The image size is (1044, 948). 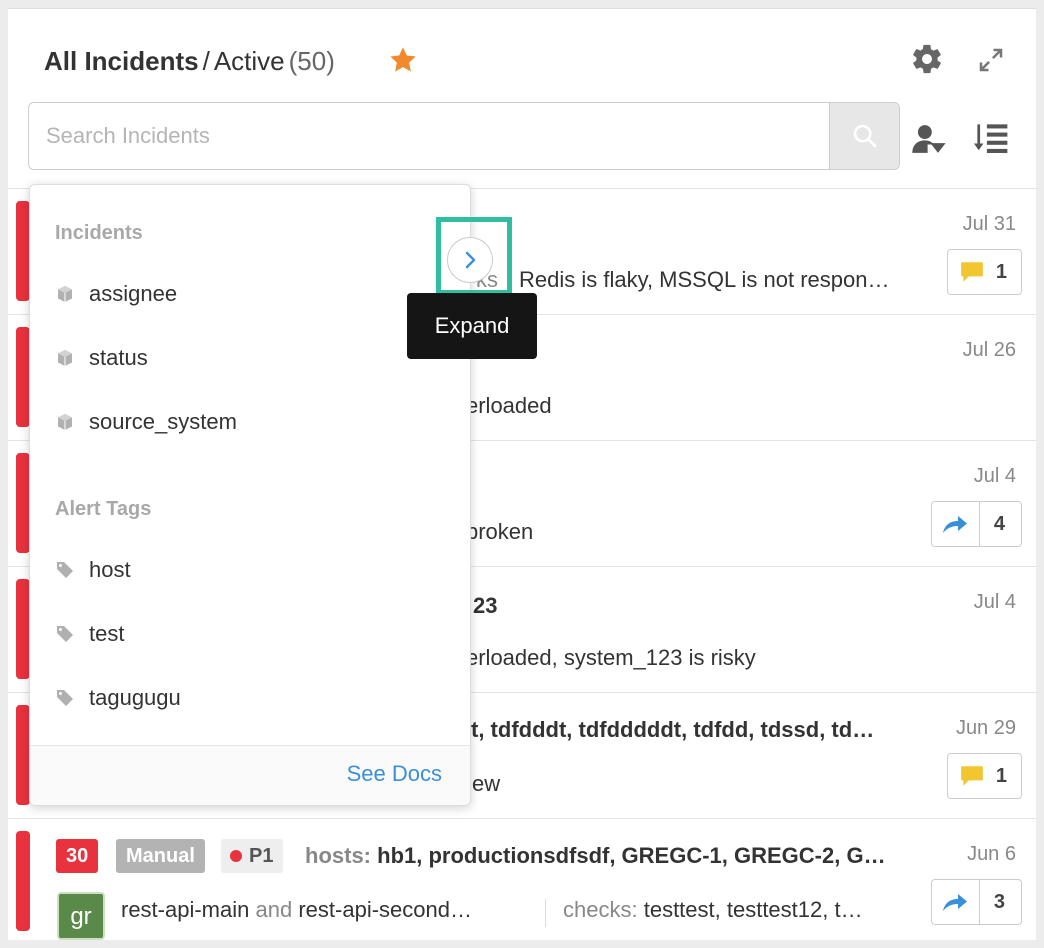 I want to click on field-label: source_system, so click(x=163, y=421).